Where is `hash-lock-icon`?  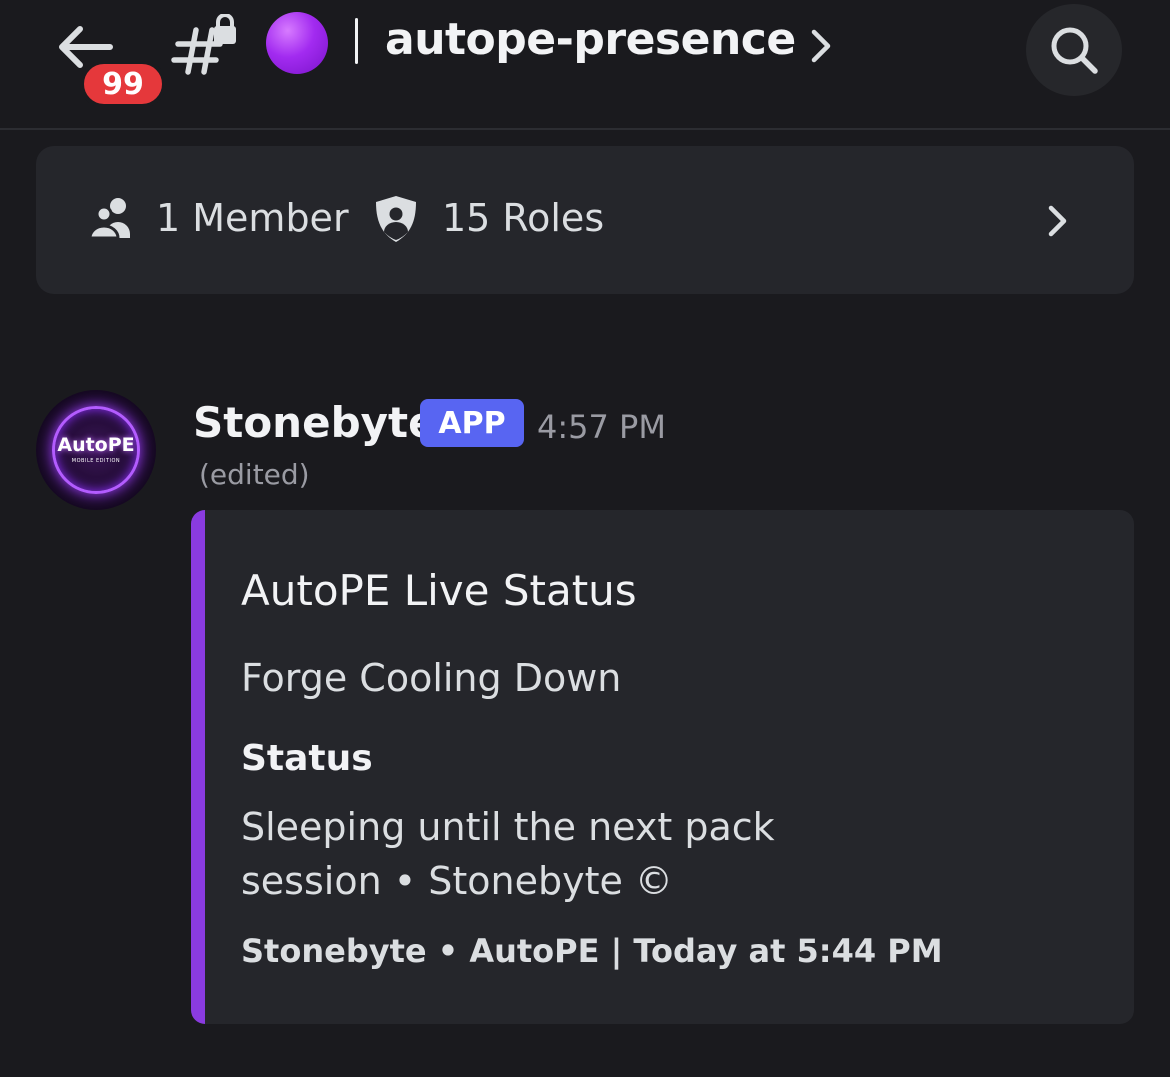
hash-lock-icon is located at coordinates (203, 44).